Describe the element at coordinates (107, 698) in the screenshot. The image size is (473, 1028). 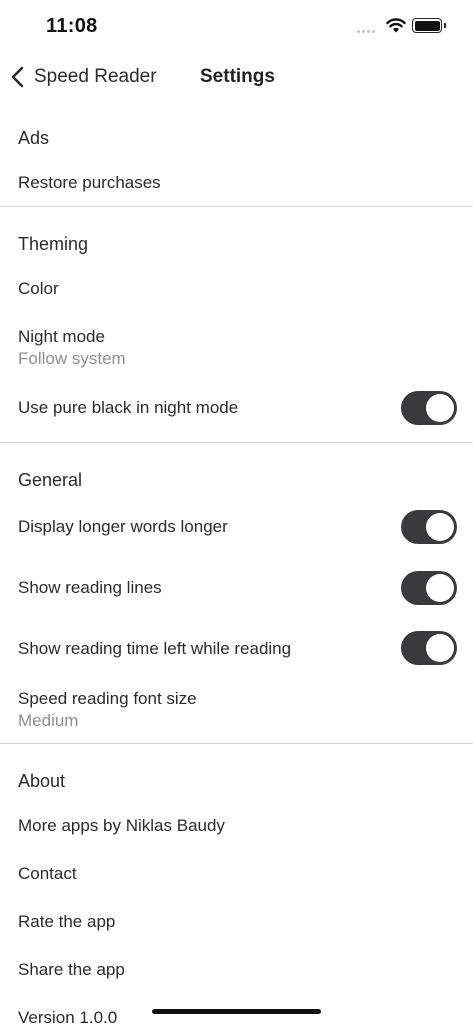
I see `font-size-label: Speed reading font size` at that location.